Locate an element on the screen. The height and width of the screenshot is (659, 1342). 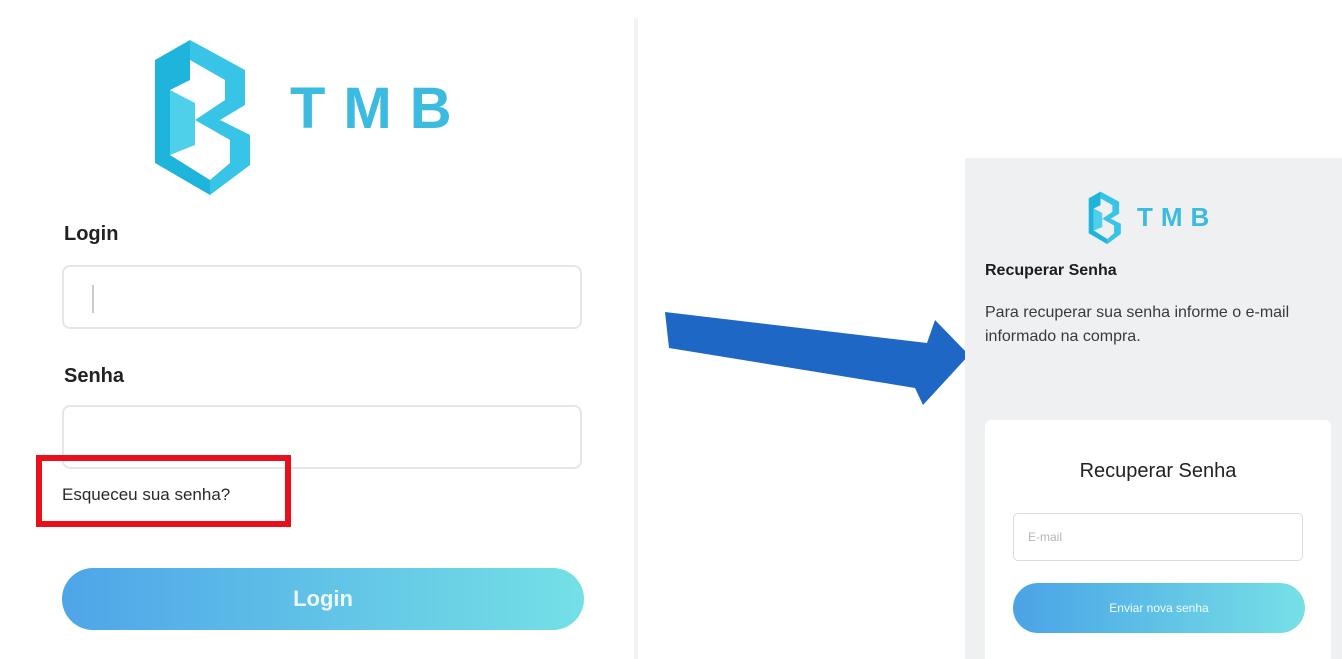
login-button: Login is located at coordinates (323, 599).